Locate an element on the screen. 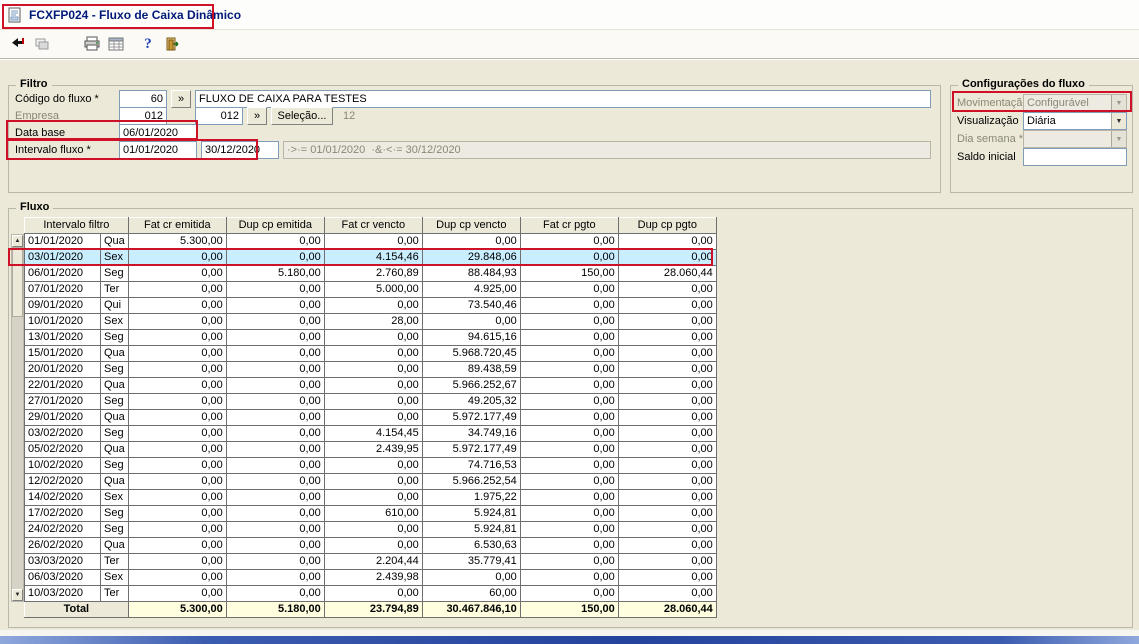  cell-value: 5.924,81 is located at coordinates (471, 513).